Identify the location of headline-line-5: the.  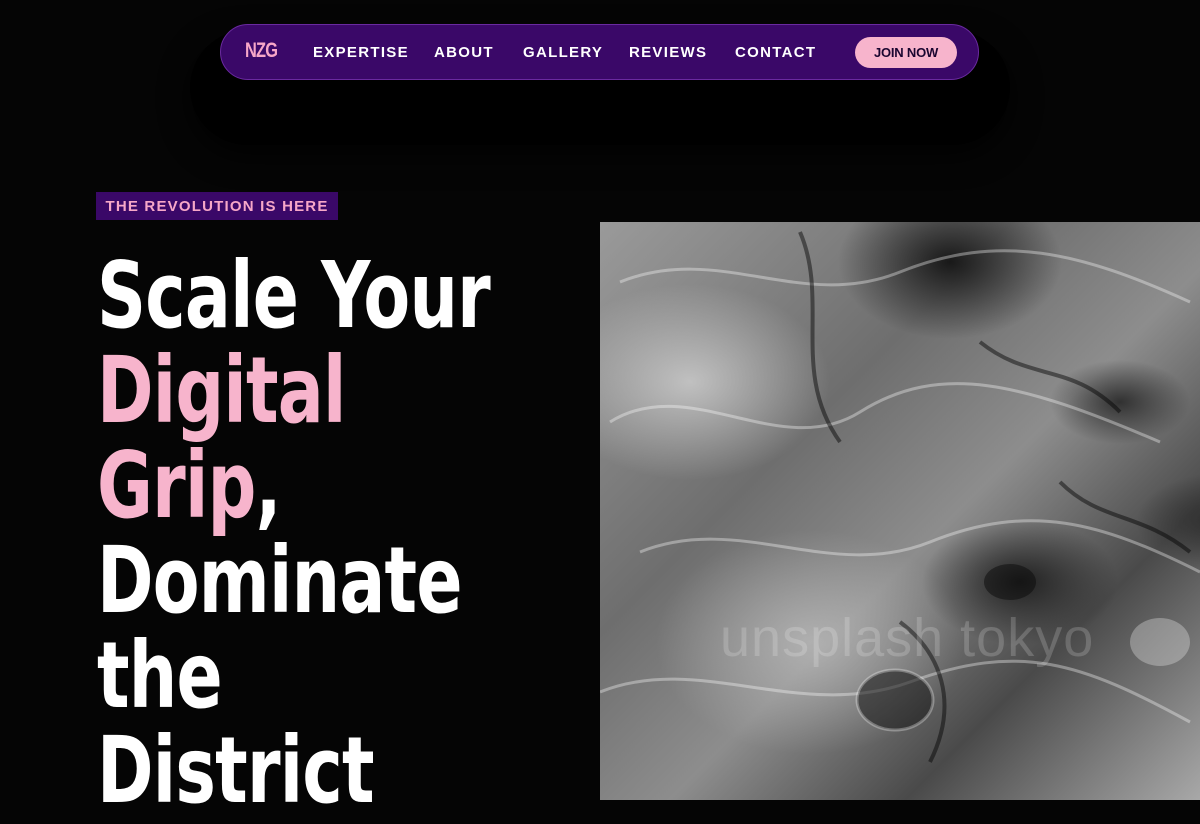
(160, 675).